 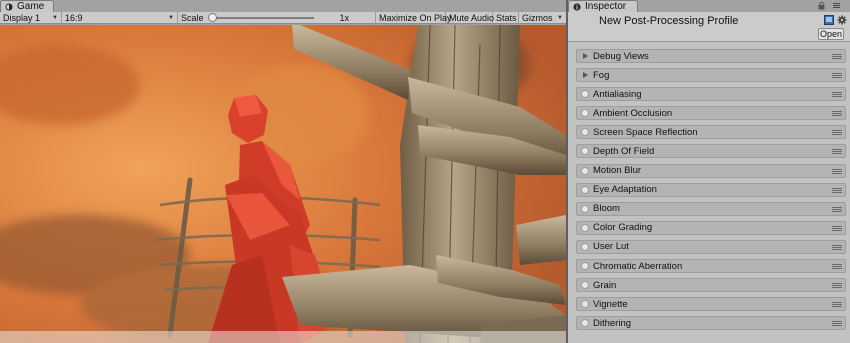 I want to click on effect-row-bloom: Bloom, so click(x=711, y=208).